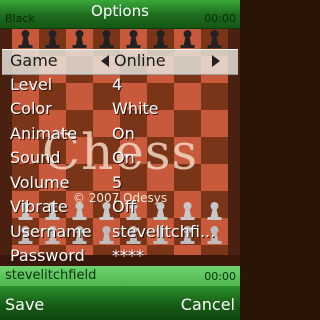 Image resolution: width=320 pixels, height=320 pixels. I want to click on option-label: Level, so click(31, 84).